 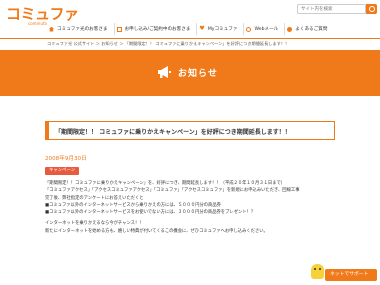 I want to click on nav-item-label: お申し込み/ご契約中のお客さま, so click(x=157, y=29).